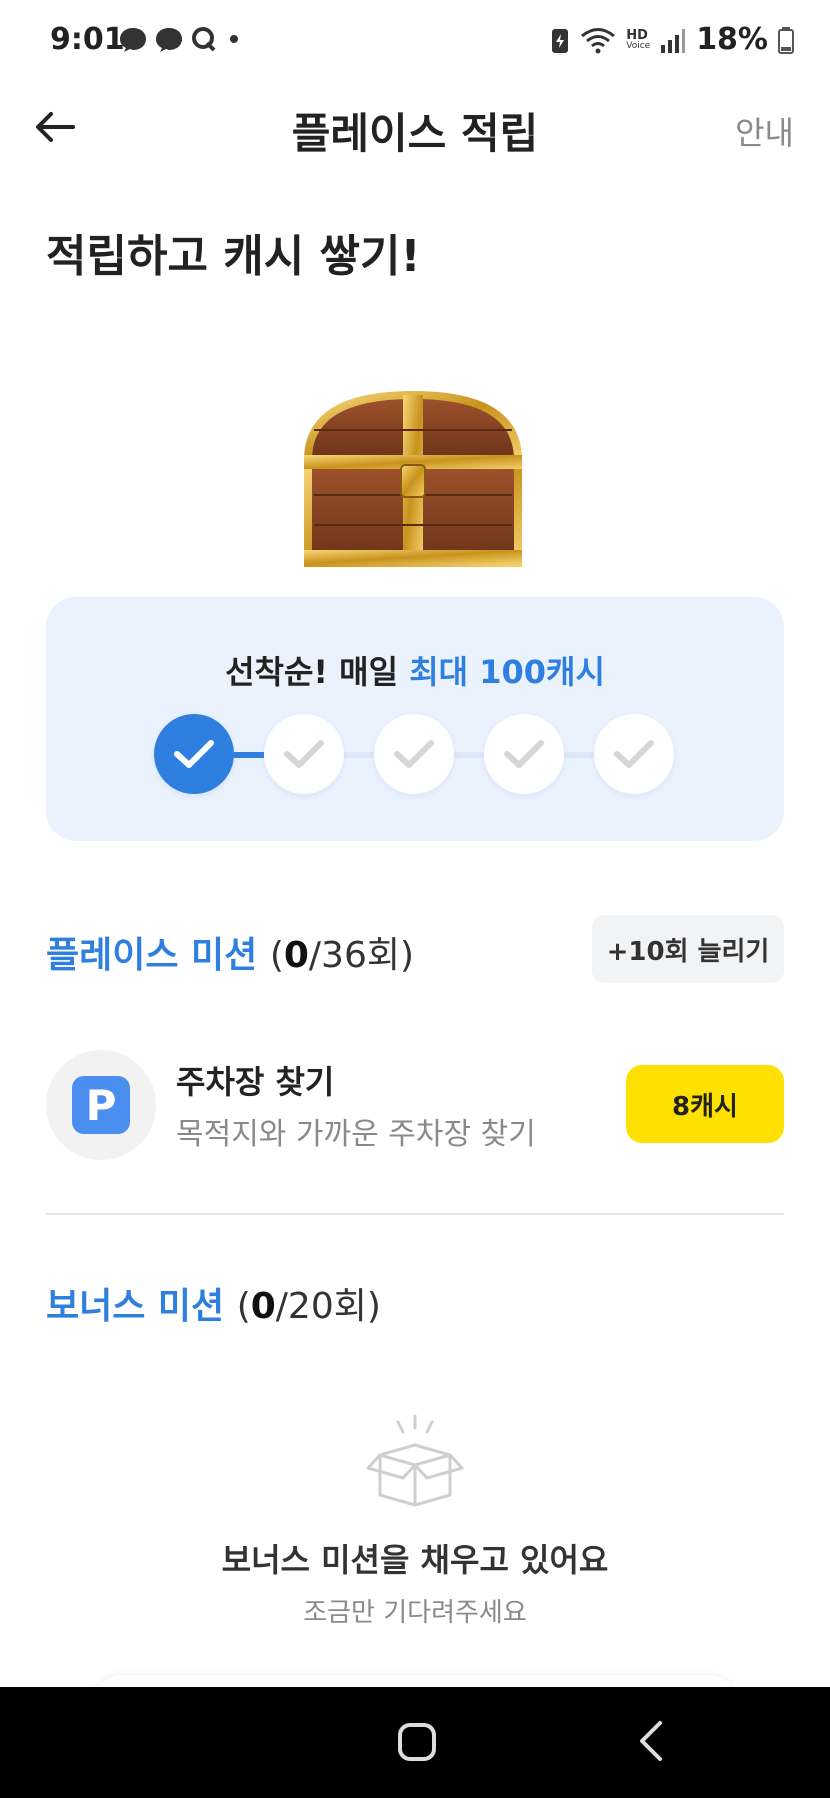 This screenshot has height=1798, width=830. I want to click on guide-link: 안내, so click(764, 131).